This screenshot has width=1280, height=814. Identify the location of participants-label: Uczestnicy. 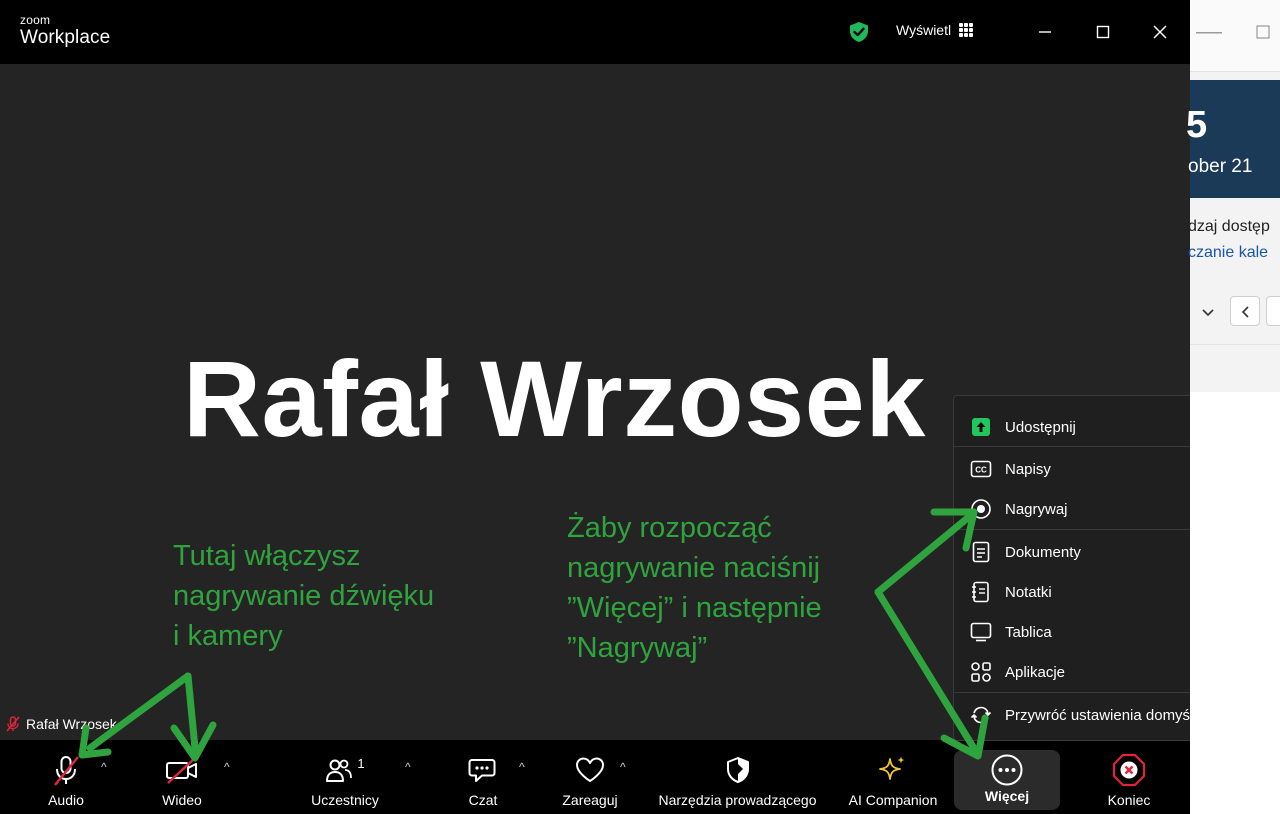
(345, 800).